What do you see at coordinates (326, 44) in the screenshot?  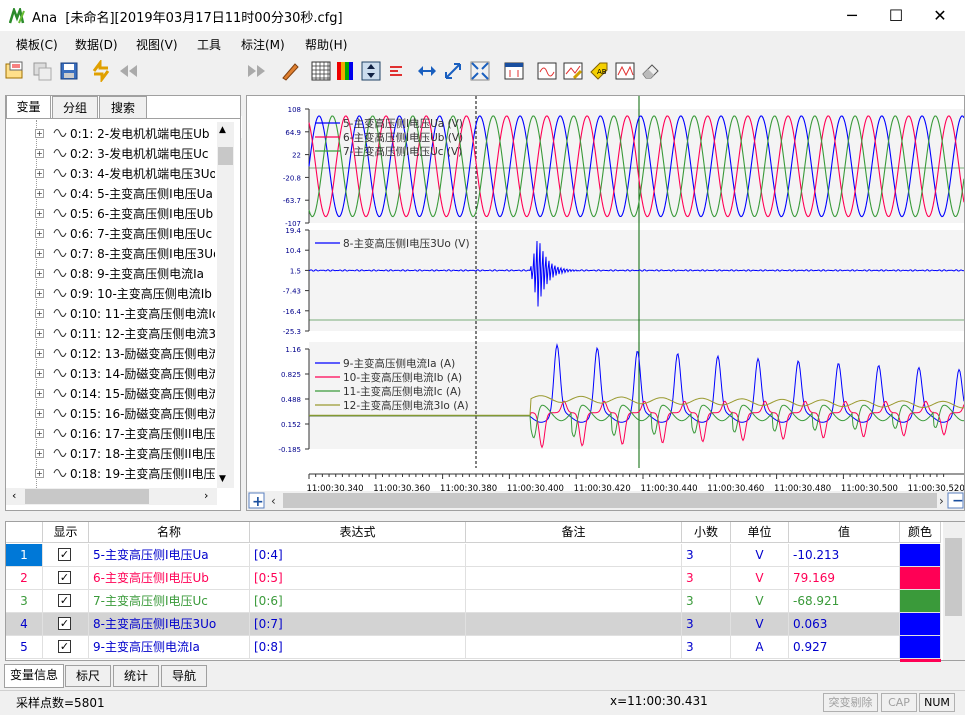 I see `menu-help: 帮助(H)` at bounding box center [326, 44].